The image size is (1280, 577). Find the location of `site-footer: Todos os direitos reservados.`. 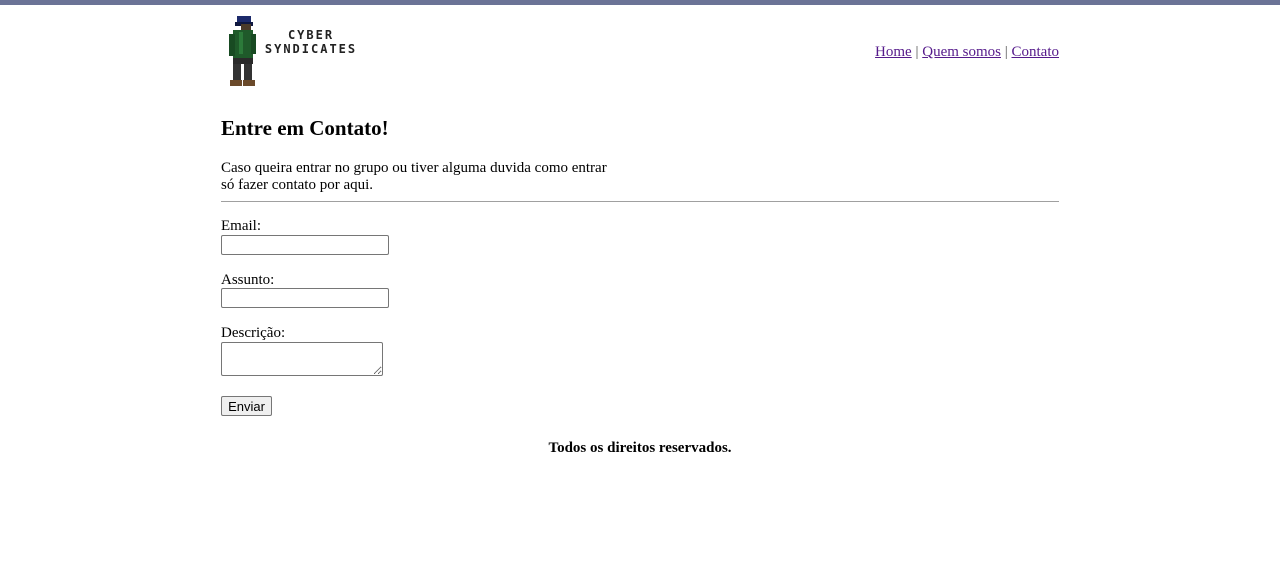

site-footer: Todos os direitos reservados. is located at coordinates (640, 448).